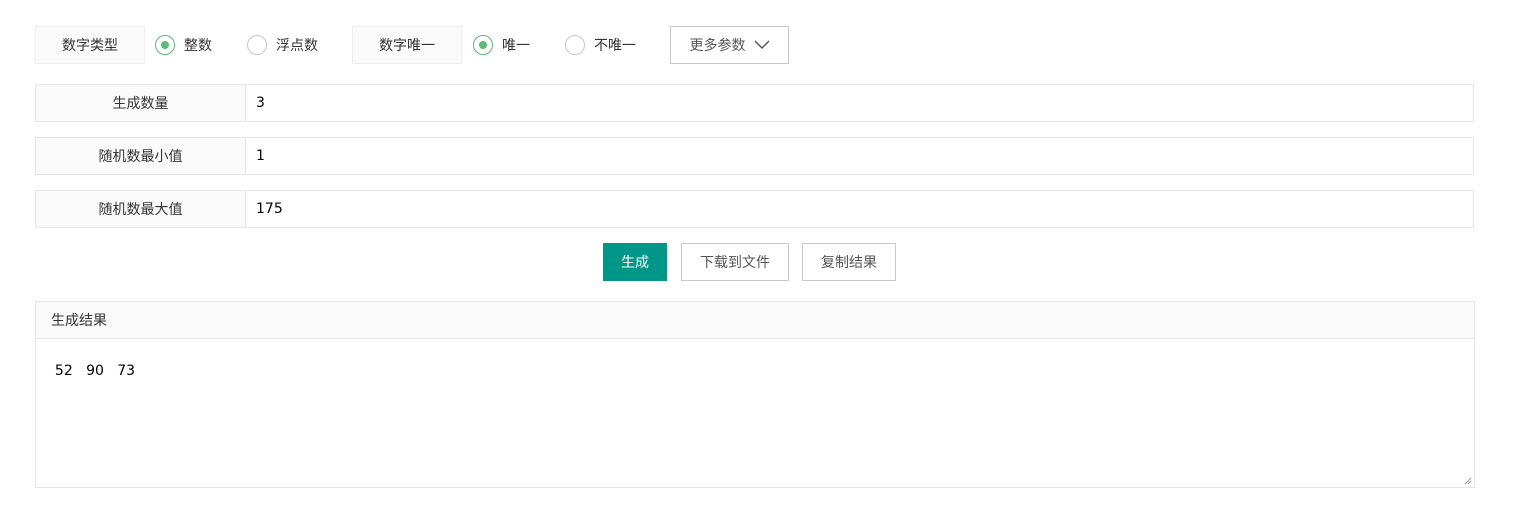  Describe the element at coordinates (755, 320) in the screenshot. I see `result-header: 生成结果` at that location.